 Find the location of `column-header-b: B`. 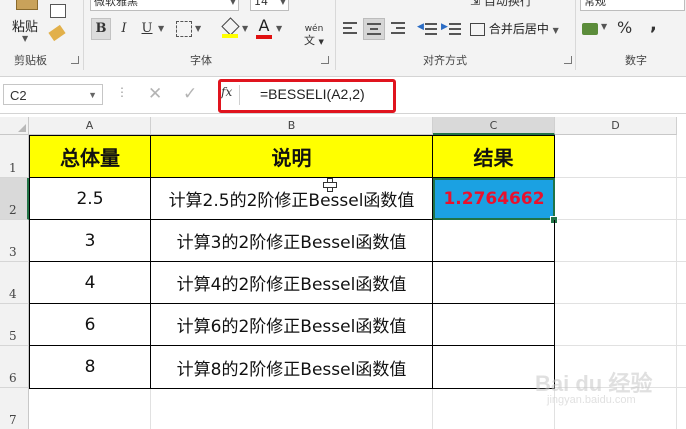

column-header-b: B is located at coordinates (292, 126).